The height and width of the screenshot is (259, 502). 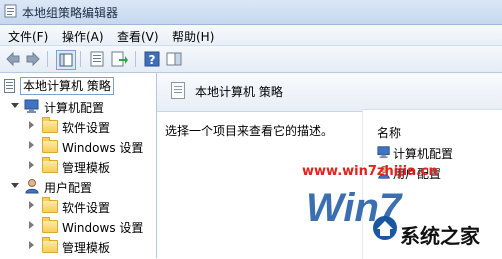 I want to click on watermark-brand: 系统之家, so click(x=440, y=236).